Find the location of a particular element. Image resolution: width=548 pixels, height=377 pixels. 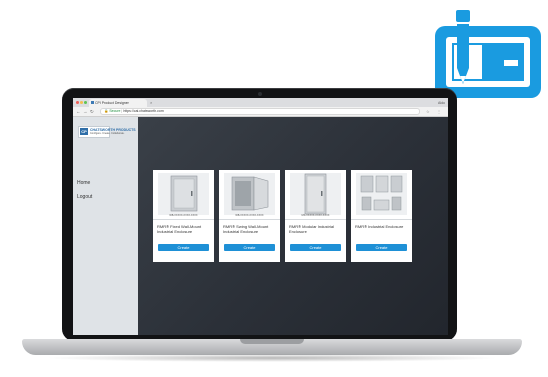

laptop-base-notch is located at coordinates (272, 341).